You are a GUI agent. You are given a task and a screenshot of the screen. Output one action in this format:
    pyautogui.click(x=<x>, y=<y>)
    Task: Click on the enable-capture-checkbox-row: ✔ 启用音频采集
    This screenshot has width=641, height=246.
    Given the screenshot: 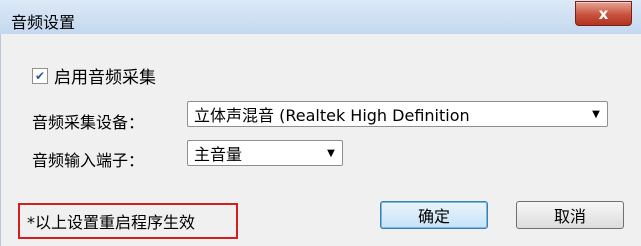 What is the action you would take?
    pyautogui.click(x=94, y=75)
    